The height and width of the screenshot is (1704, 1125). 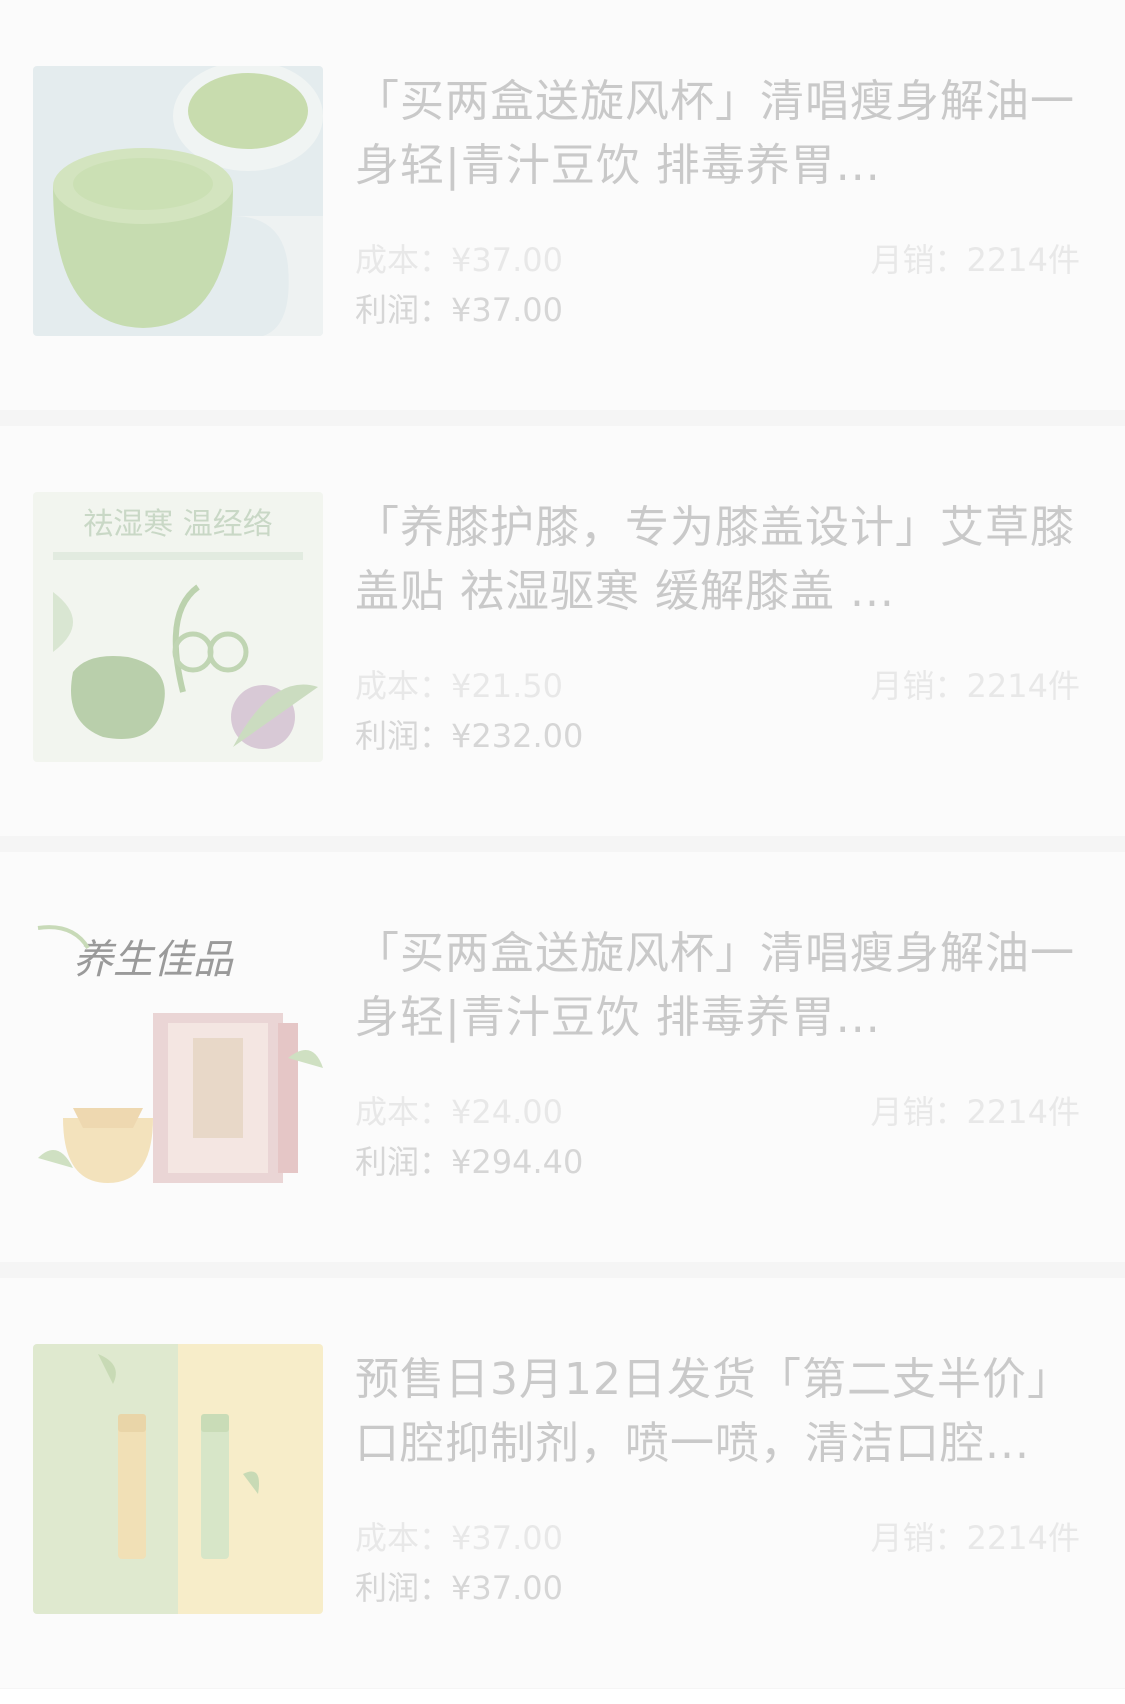 I want to click on cost-value: ¥21.50, so click(x=507, y=686).